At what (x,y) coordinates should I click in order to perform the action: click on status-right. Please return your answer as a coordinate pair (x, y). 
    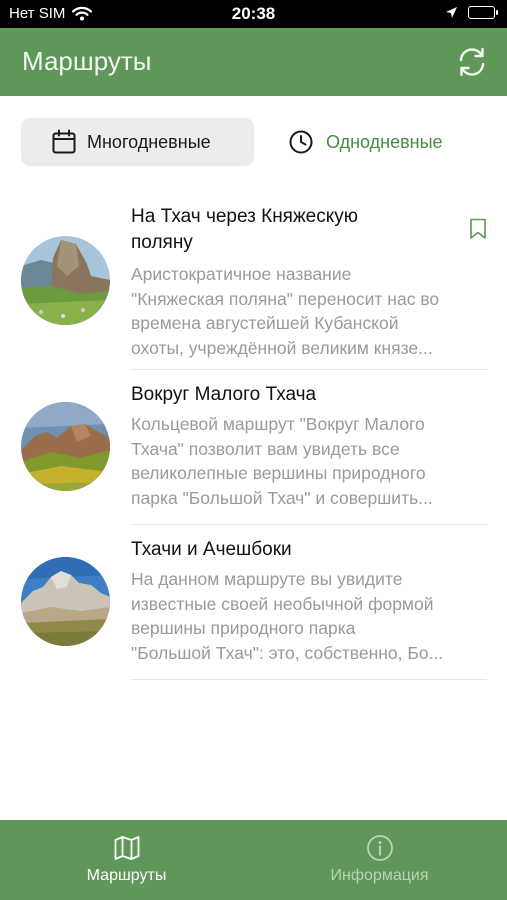
    Looking at the image, I should click on (471, 12).